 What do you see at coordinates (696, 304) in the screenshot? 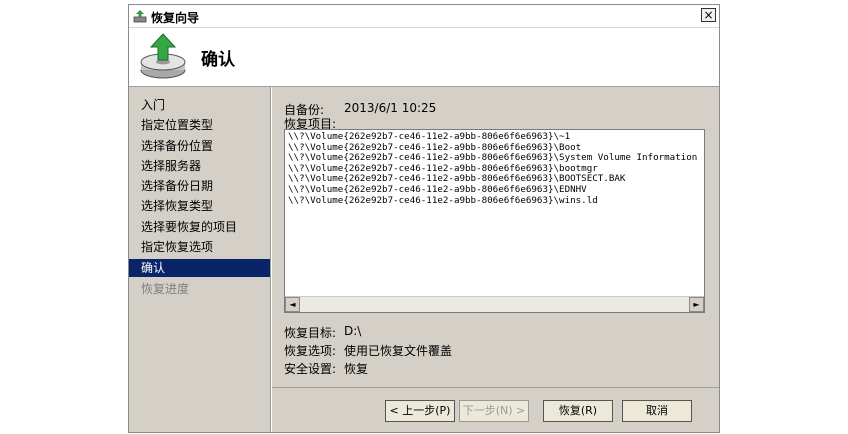
I see `scroll-right-icon: ►` at bounding box center [696, 304].